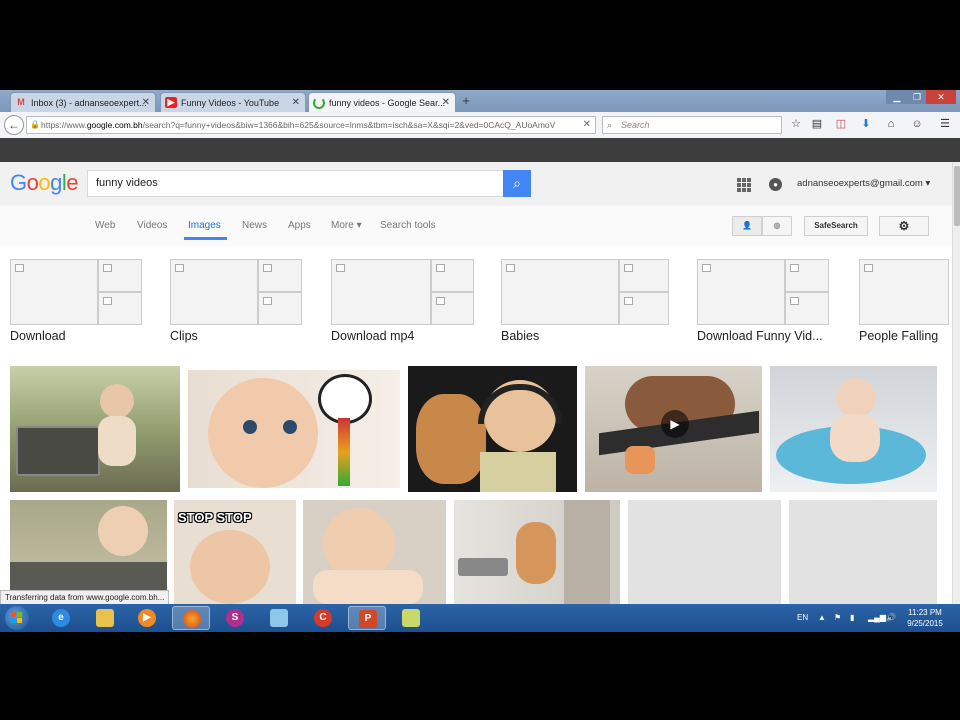  What do you see at coordinates (802, 618) in the screenshot?
I see `language-indicator: EN` at bounding box center [802, 618].